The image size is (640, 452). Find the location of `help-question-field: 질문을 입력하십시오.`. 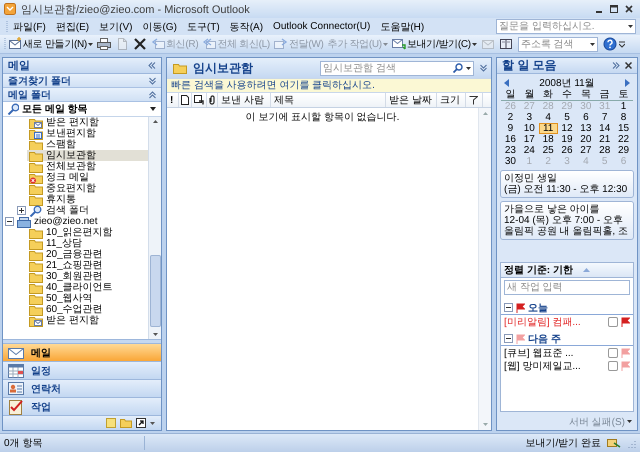

help-question-field: 질문을 입력하십시오. is located at coordinates (566, 26).